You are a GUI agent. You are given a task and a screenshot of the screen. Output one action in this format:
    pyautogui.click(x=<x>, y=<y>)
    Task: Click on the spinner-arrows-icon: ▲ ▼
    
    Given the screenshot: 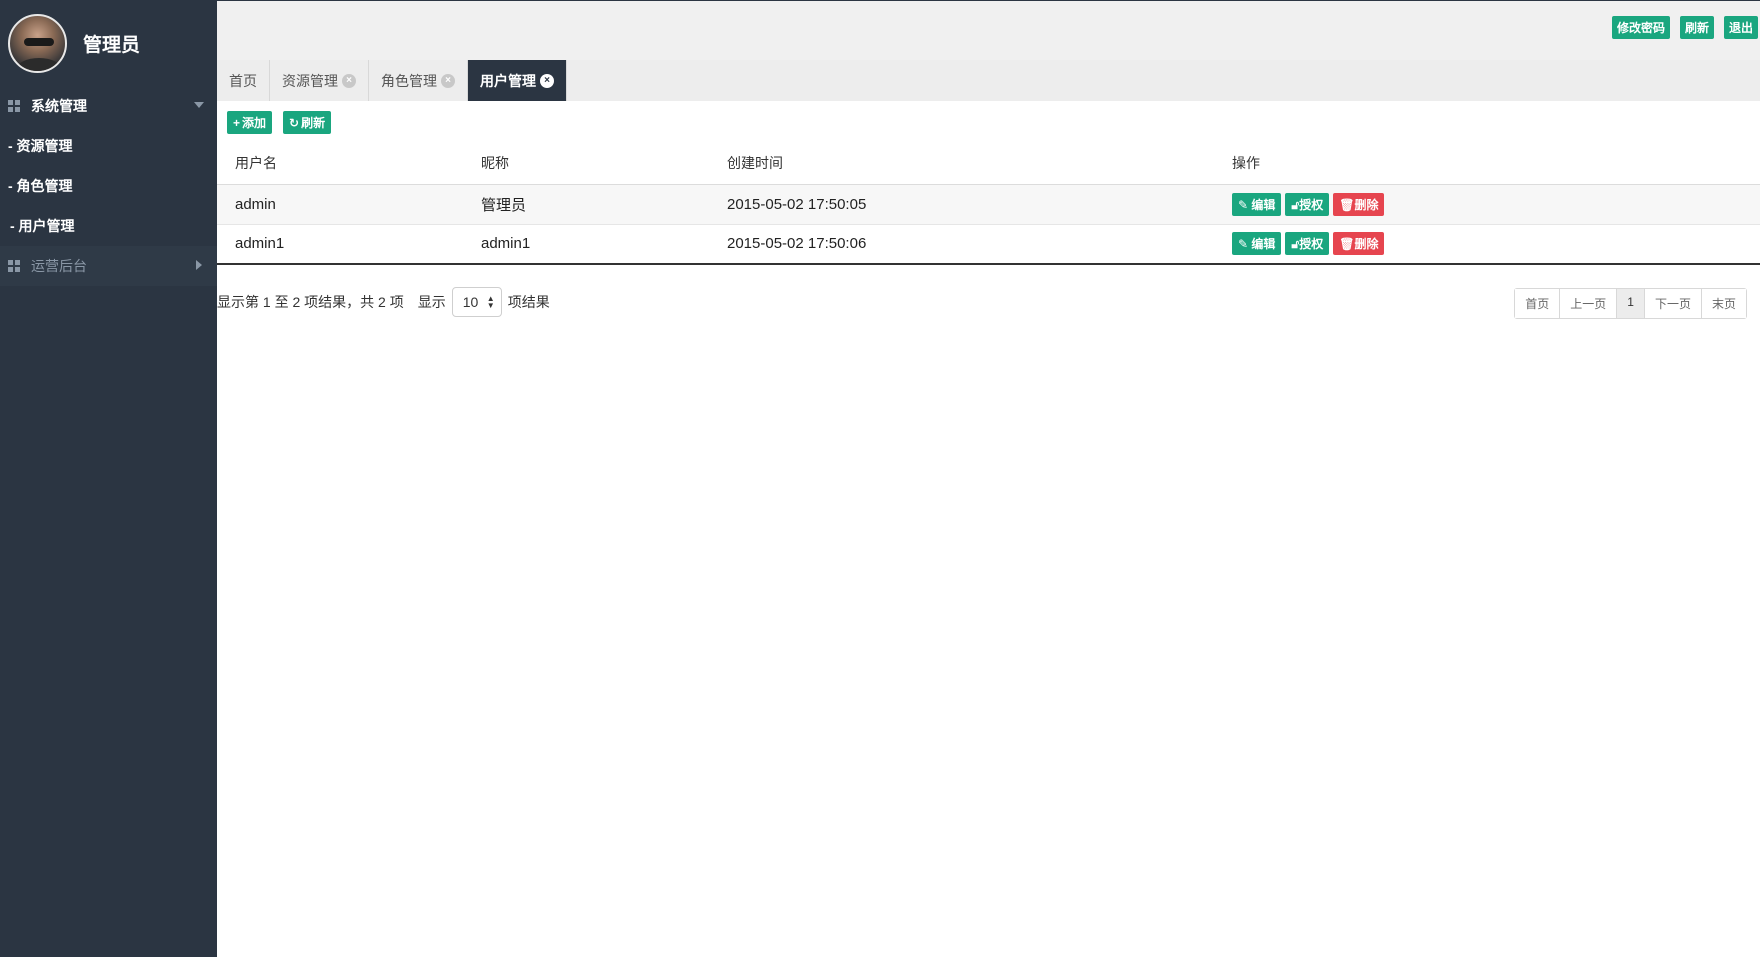 What is the action you would take?
    pyautogui.click(x=490, y=302)
    